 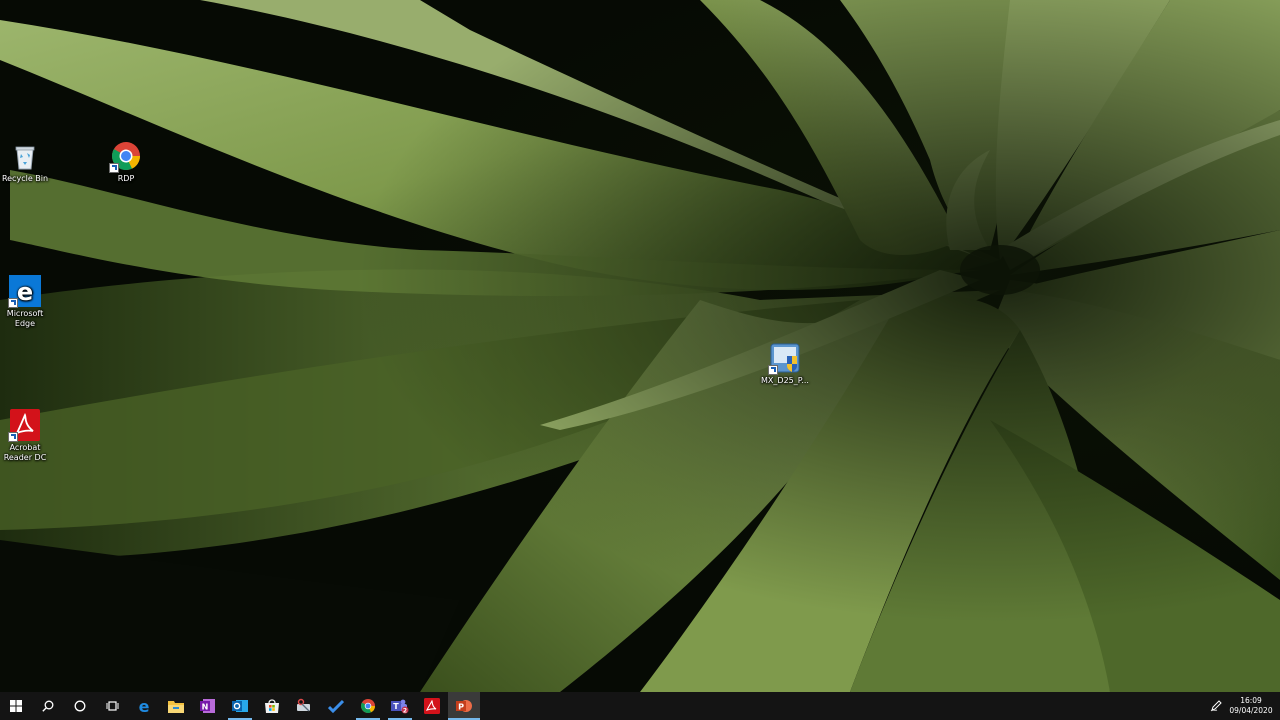 I want to click on task-view-button, so click(x=112, y=706).